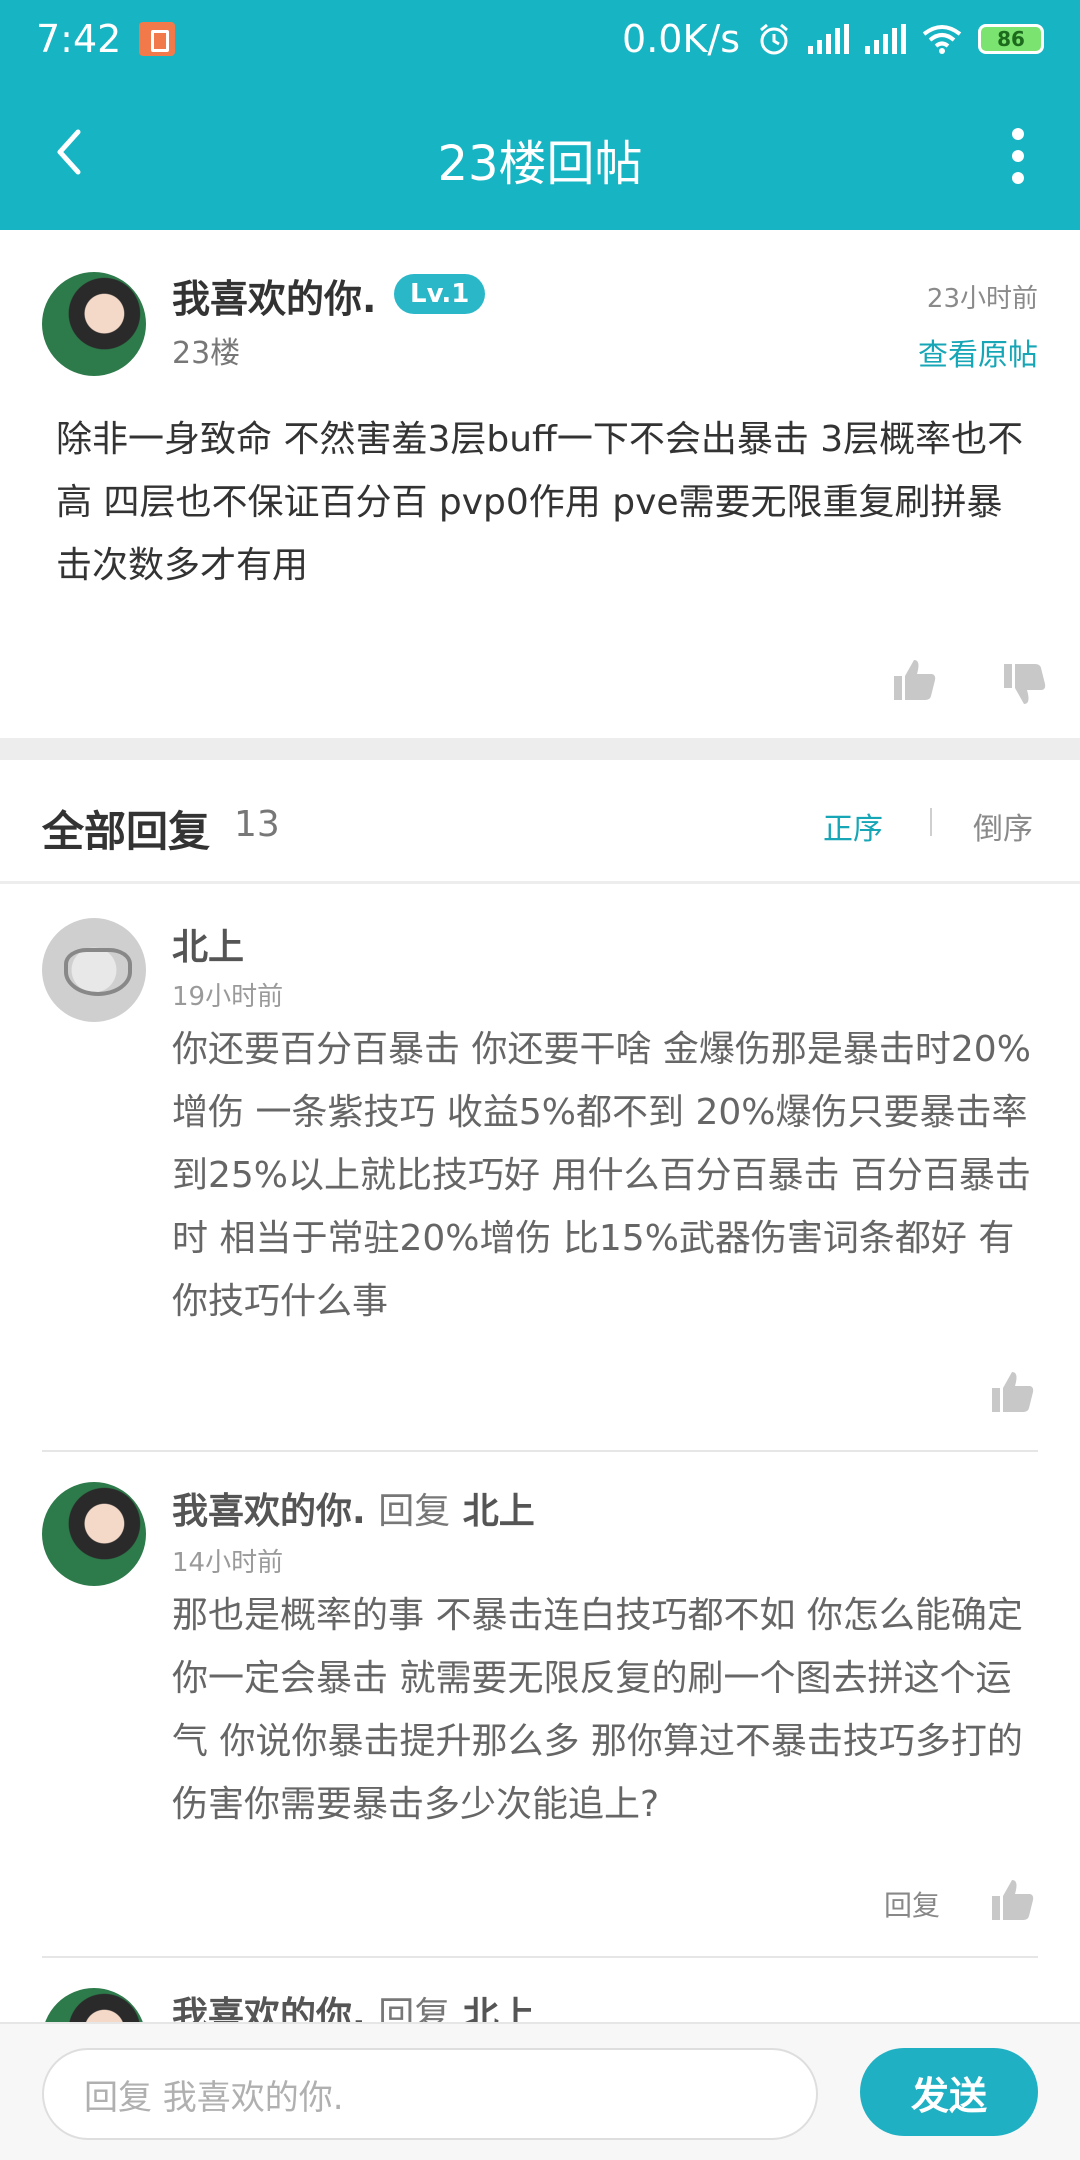 The image size is (1080, 2160). Describe the element at coordinates (79, 39) in the screenshot. I see `status-time: 7:42` at that location.